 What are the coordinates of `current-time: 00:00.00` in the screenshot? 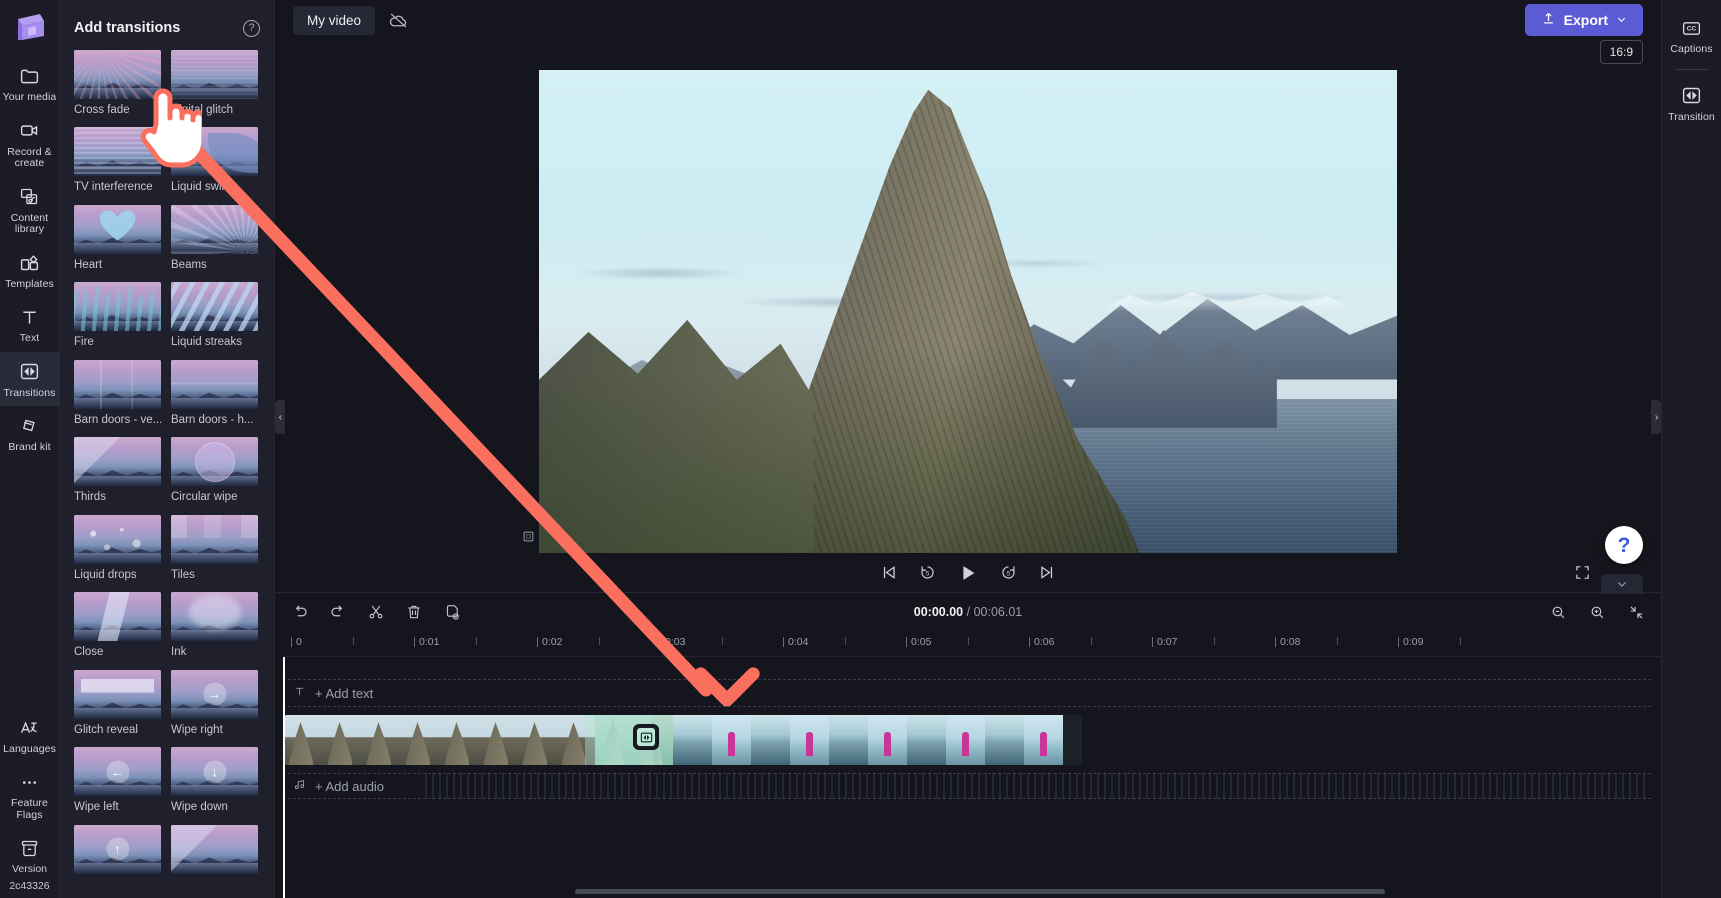 It's located at (938, 612).